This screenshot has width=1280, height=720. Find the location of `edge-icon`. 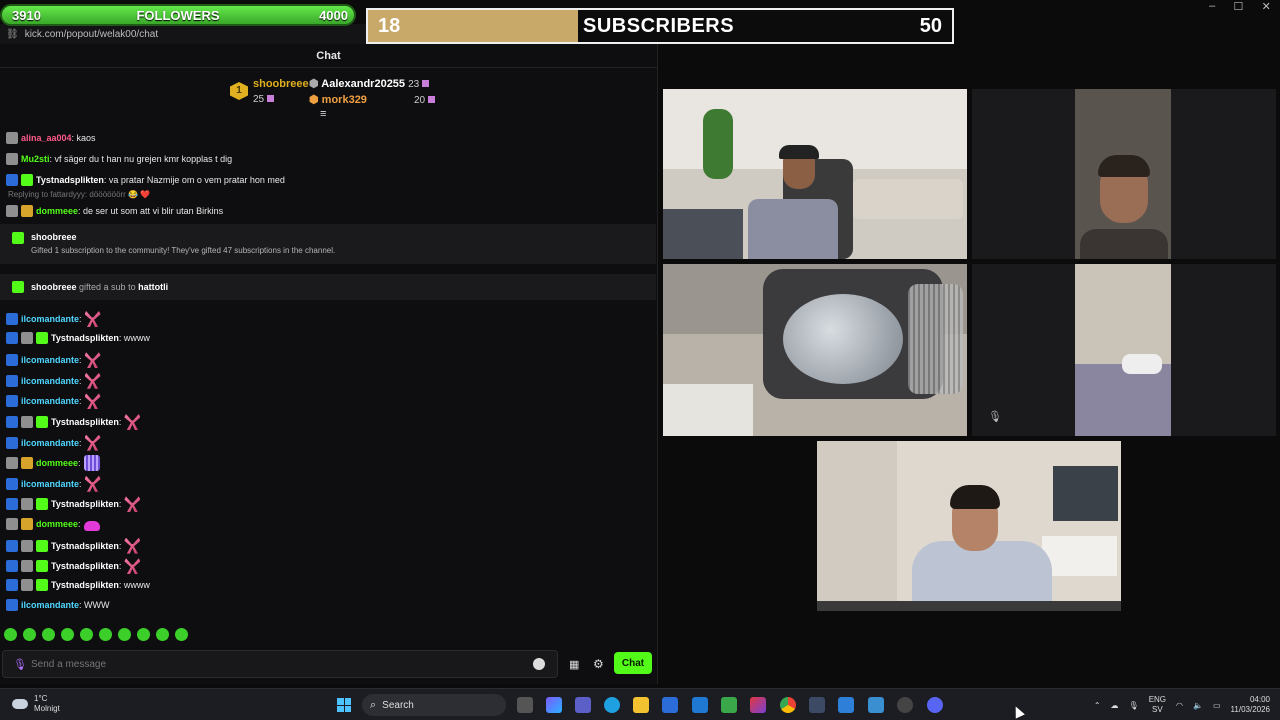

edge-icon is located at coordinates (612, 705).